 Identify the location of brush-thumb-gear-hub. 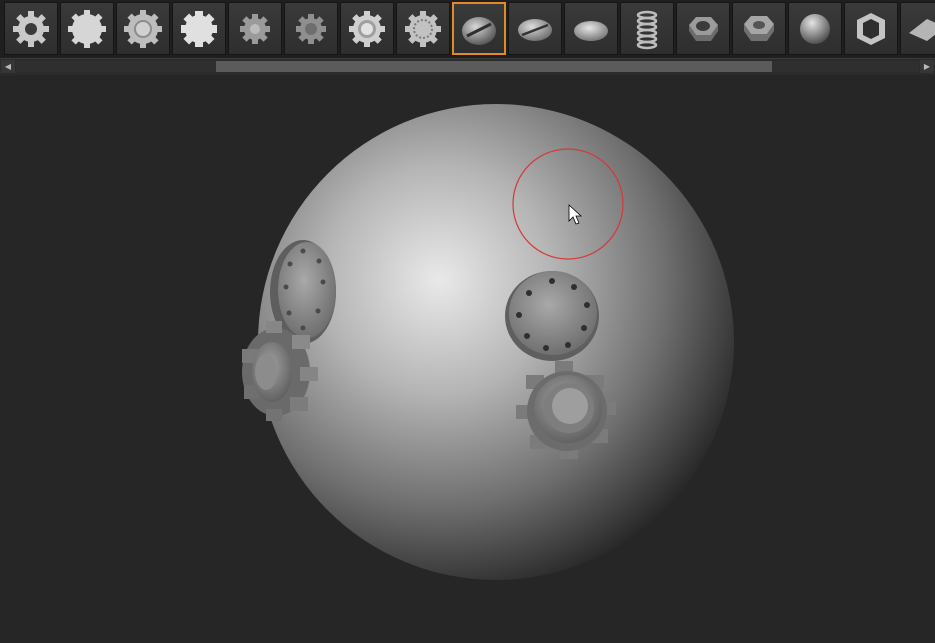
(367, 28).